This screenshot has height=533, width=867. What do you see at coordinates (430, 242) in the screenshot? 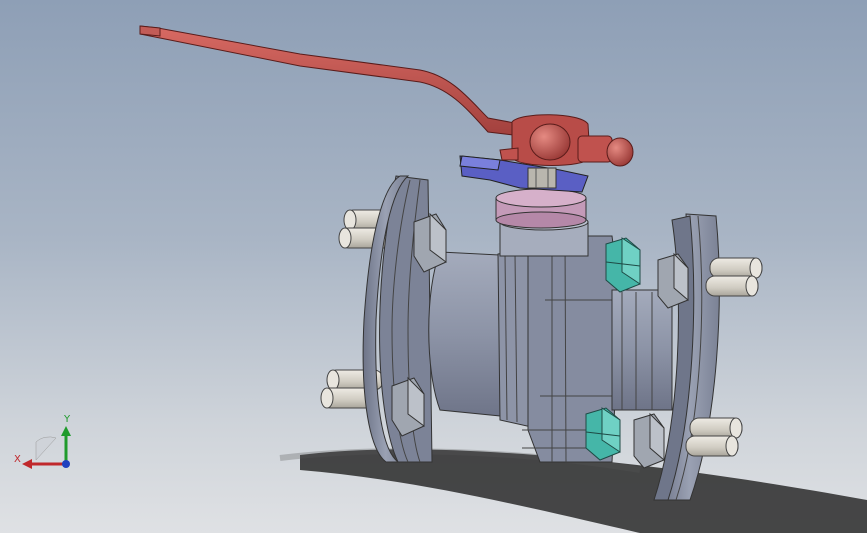
I see `left-flange-nut-top` at bounding box center [430, 242].